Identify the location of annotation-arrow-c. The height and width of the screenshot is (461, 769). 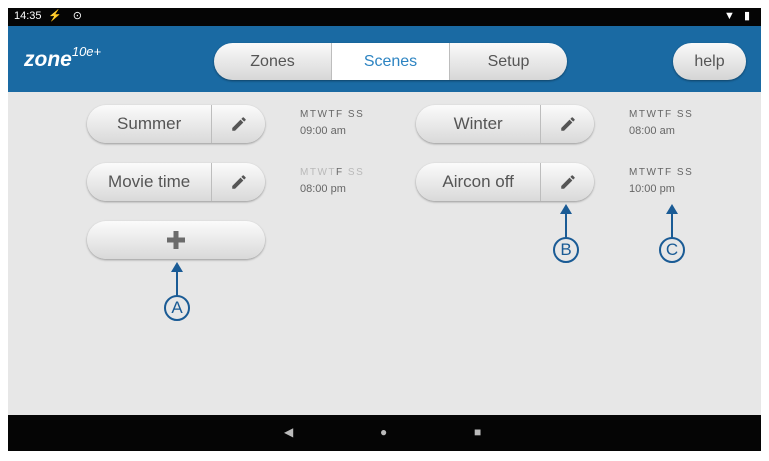
(672, 221).